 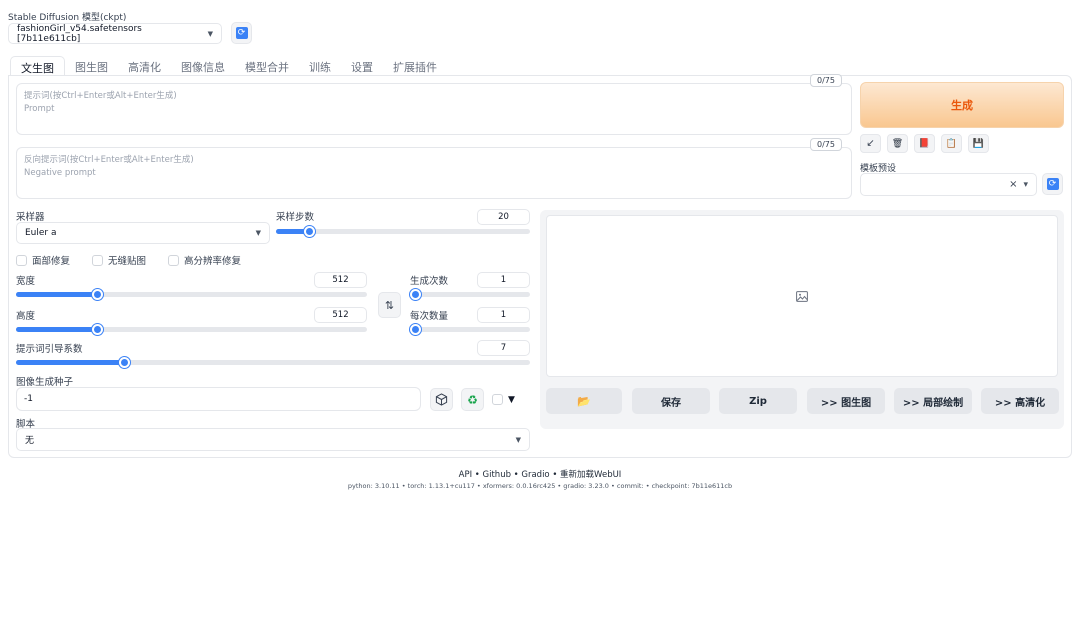 What do you see at coordinates (826, 80) in the screenshot?
I see `prompt-token-counter: 0/75` at bounding box center [826, 80].